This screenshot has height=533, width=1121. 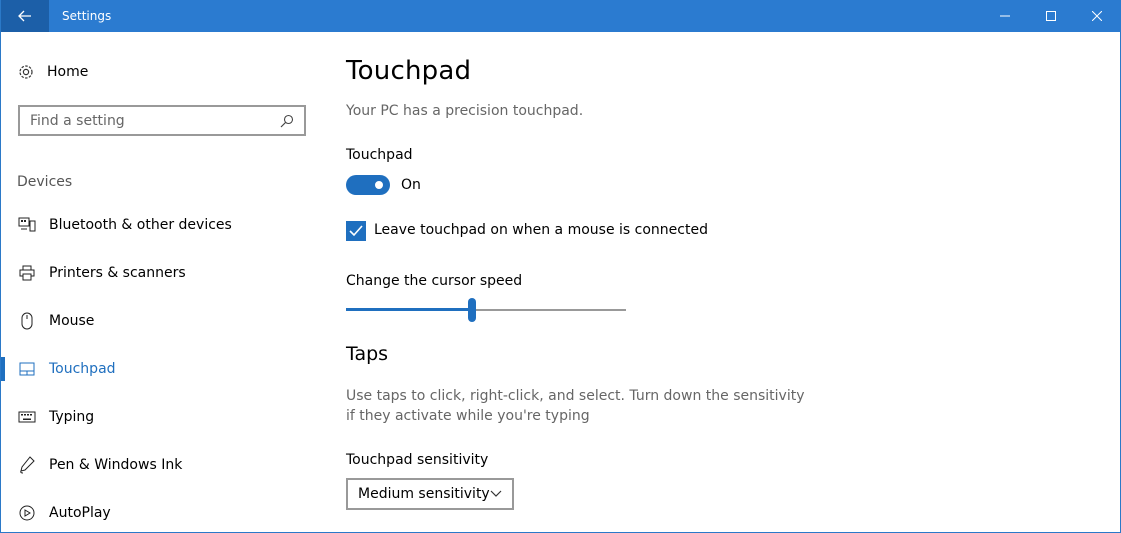 I want to click on sidebar-item-pen: Pen & Windows Ink, so click(x=161, y=465).